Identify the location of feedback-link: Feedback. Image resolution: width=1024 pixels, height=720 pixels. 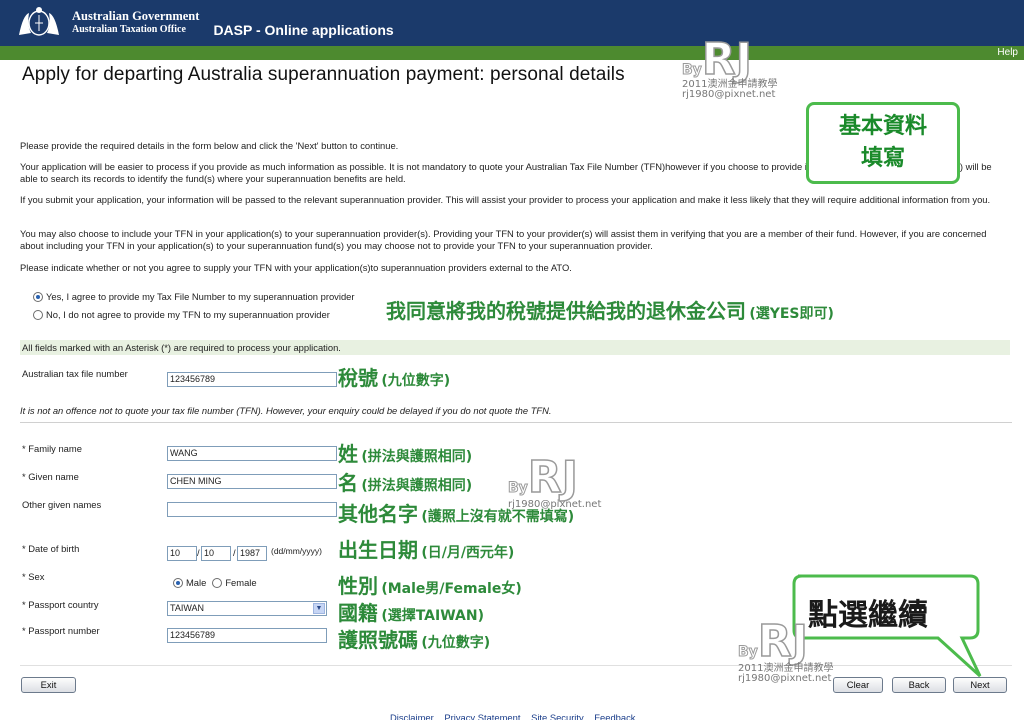
(614, 716).